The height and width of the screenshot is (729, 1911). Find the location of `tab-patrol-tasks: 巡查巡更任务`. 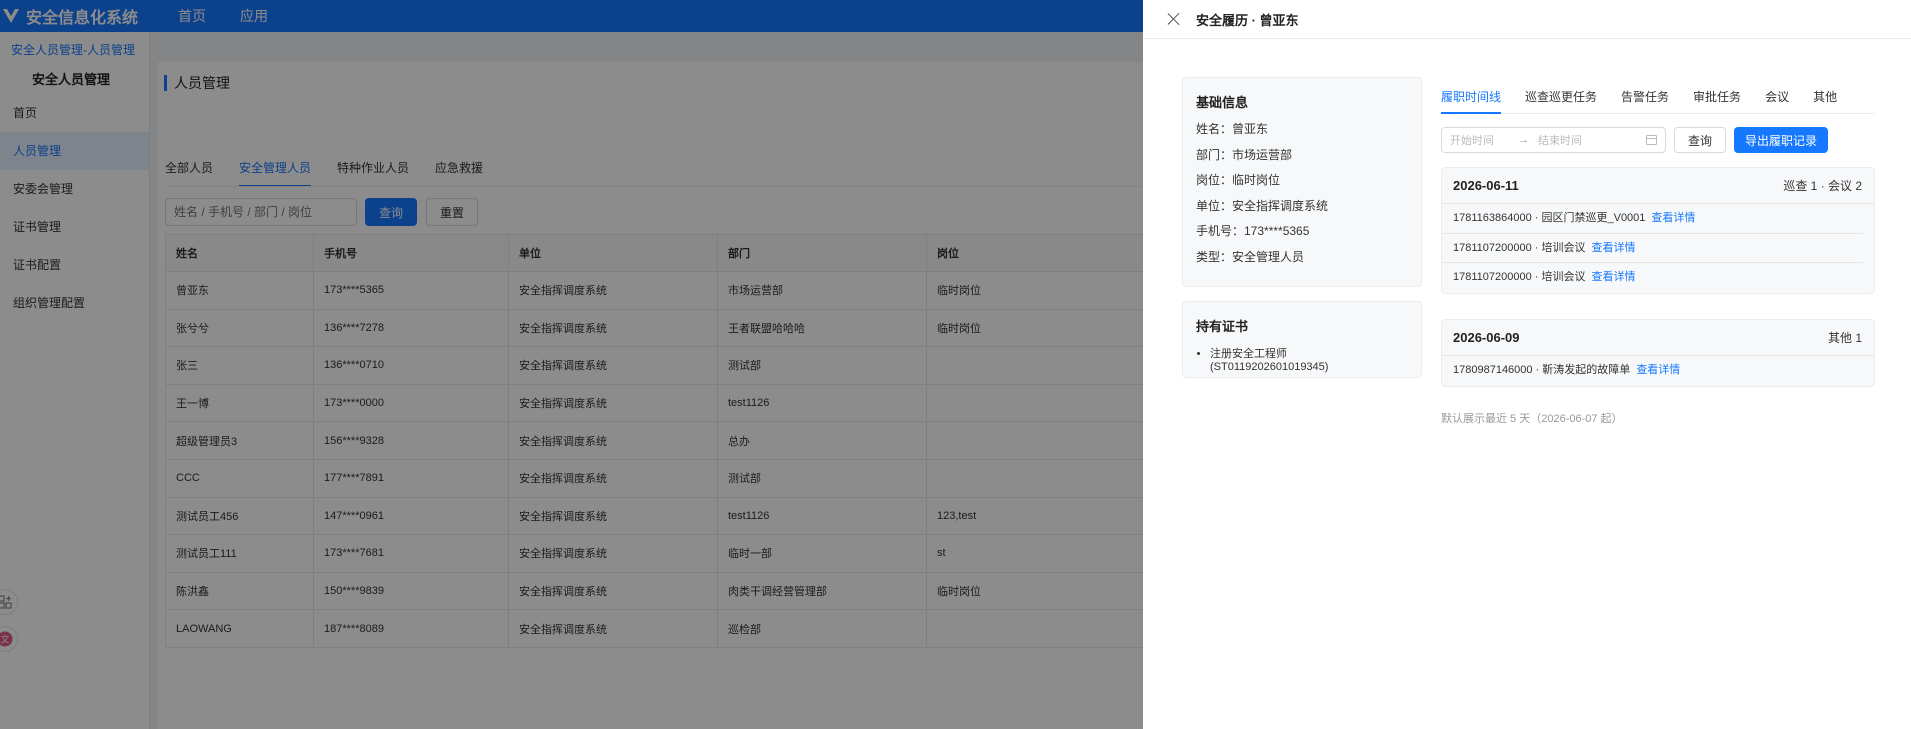

tab-patrol-tasks: 巡查巡更任务 is located at coordinates (1561, 101).